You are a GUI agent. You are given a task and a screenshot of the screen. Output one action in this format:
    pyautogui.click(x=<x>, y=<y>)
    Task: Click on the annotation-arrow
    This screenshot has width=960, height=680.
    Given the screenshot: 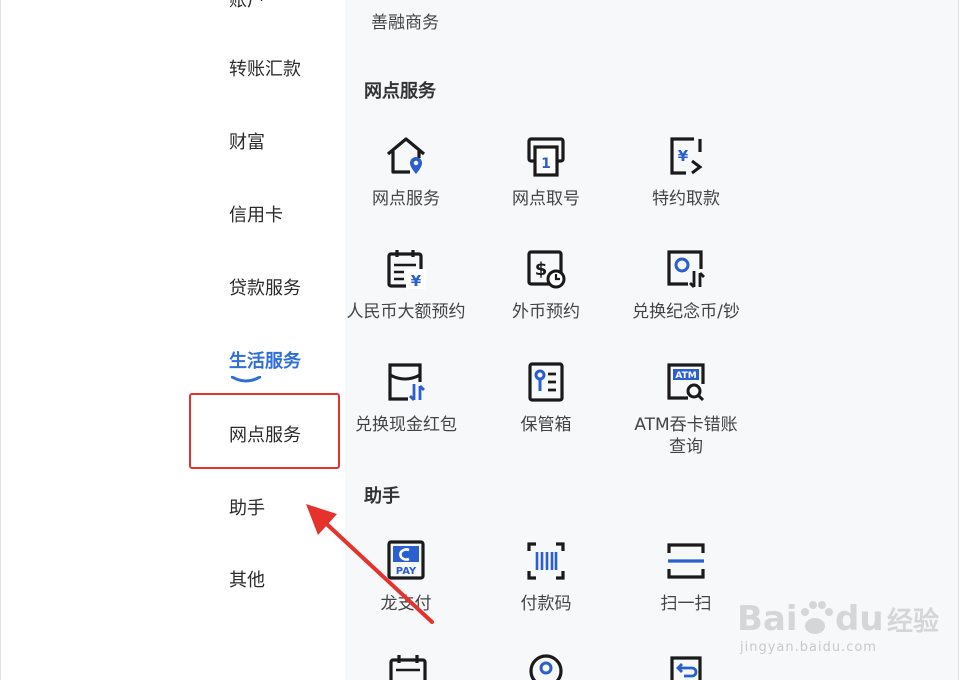 What is the action you would take?
    pyautogui.click(x=370, y=564)
    